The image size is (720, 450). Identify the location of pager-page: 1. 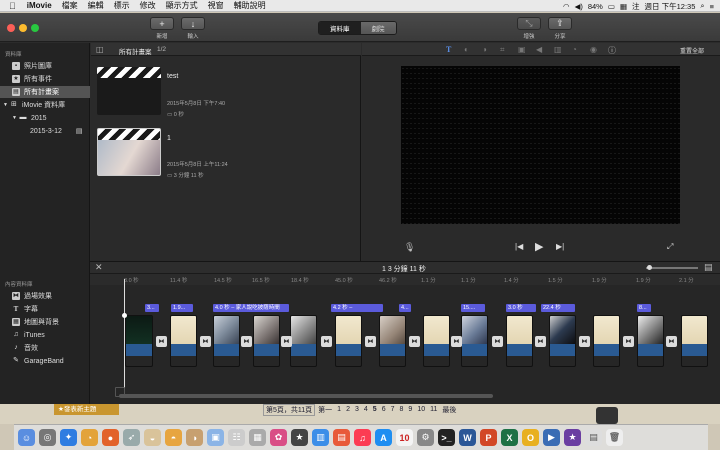
(339, 409).